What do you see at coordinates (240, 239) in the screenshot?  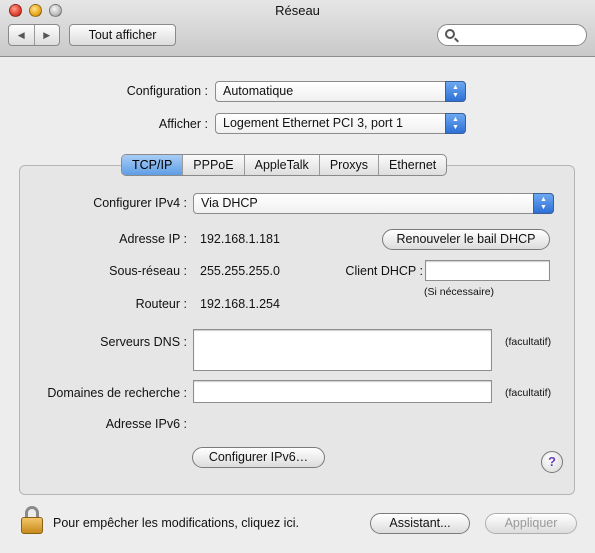 I see `ip-address-value: 192.168.1.181` at bounding box center [240, 239].